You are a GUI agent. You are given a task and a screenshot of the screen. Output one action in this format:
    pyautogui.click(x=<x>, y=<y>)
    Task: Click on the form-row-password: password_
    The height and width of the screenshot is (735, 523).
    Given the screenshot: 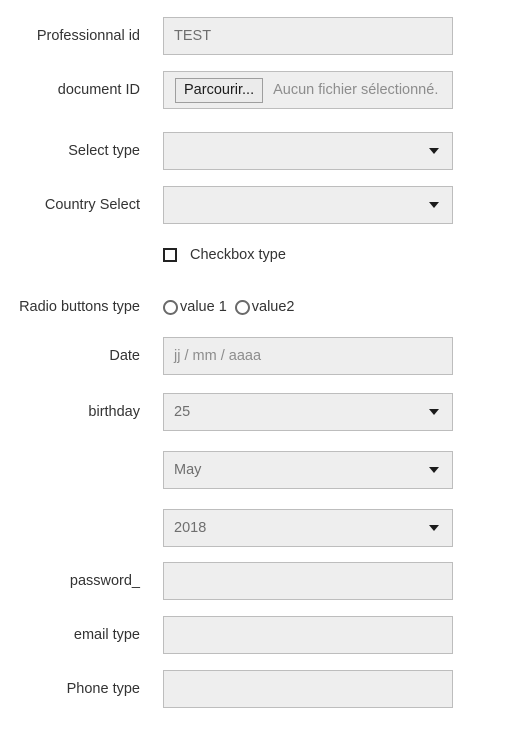 What is the action you would take?
    pyautogui.click(x=261, y=581)
    